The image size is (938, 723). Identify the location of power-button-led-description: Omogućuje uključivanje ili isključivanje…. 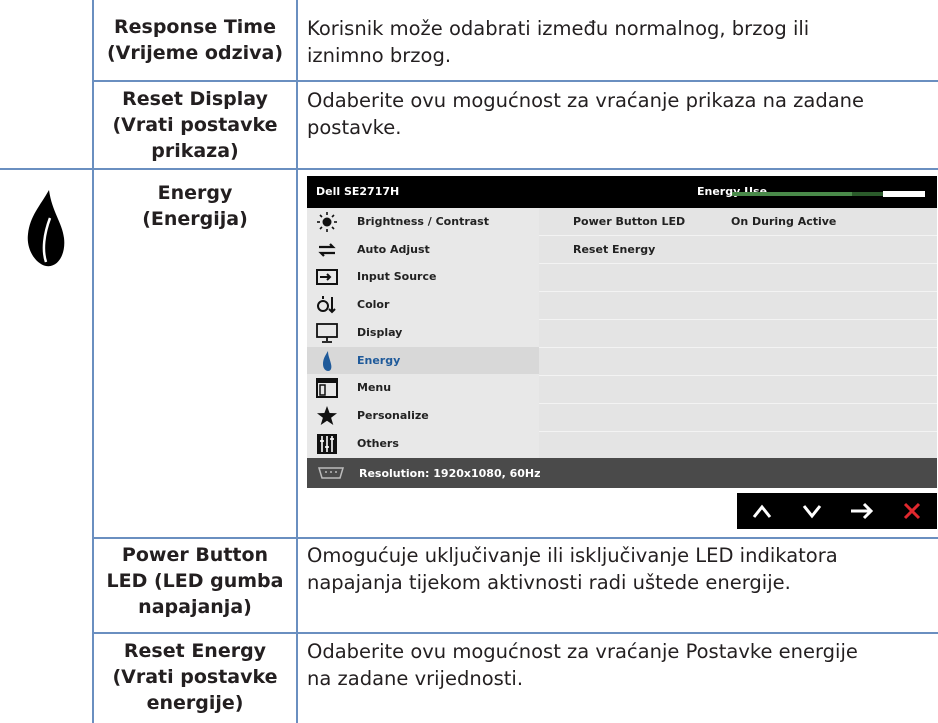
(572, 569).